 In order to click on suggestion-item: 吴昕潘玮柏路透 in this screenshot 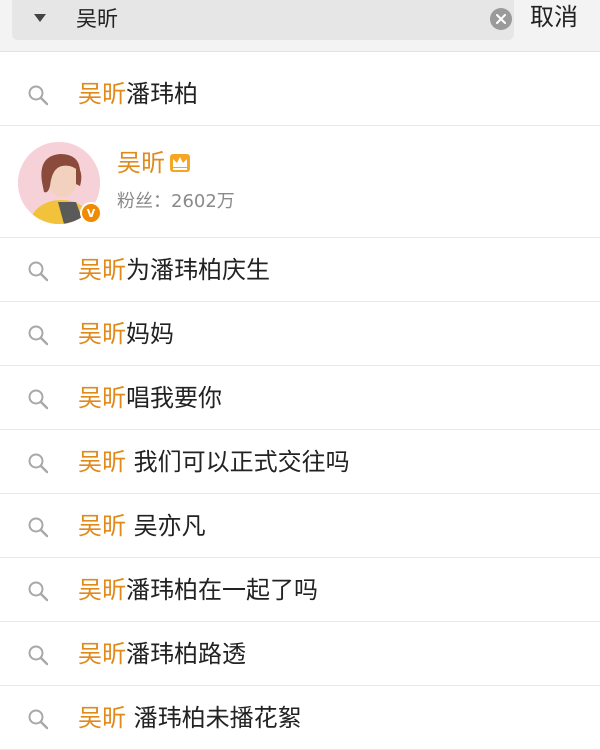, I will do `click(300, 654)`.